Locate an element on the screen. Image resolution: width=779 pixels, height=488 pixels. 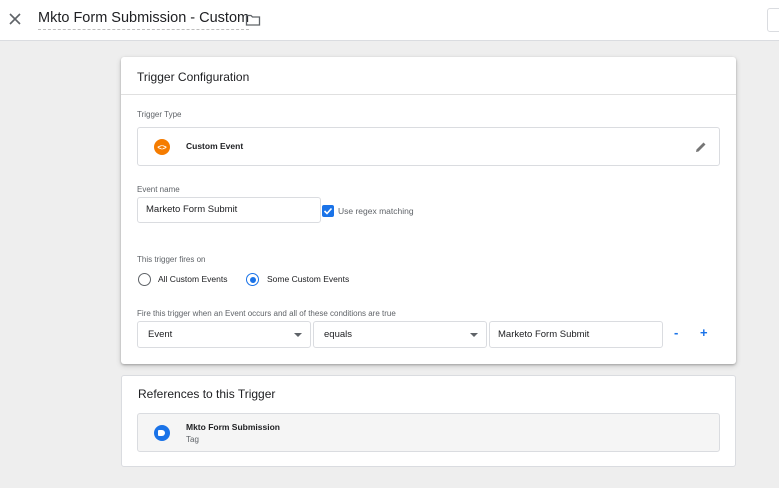
radio-some-custom-events is located at coordinates (252, 279).